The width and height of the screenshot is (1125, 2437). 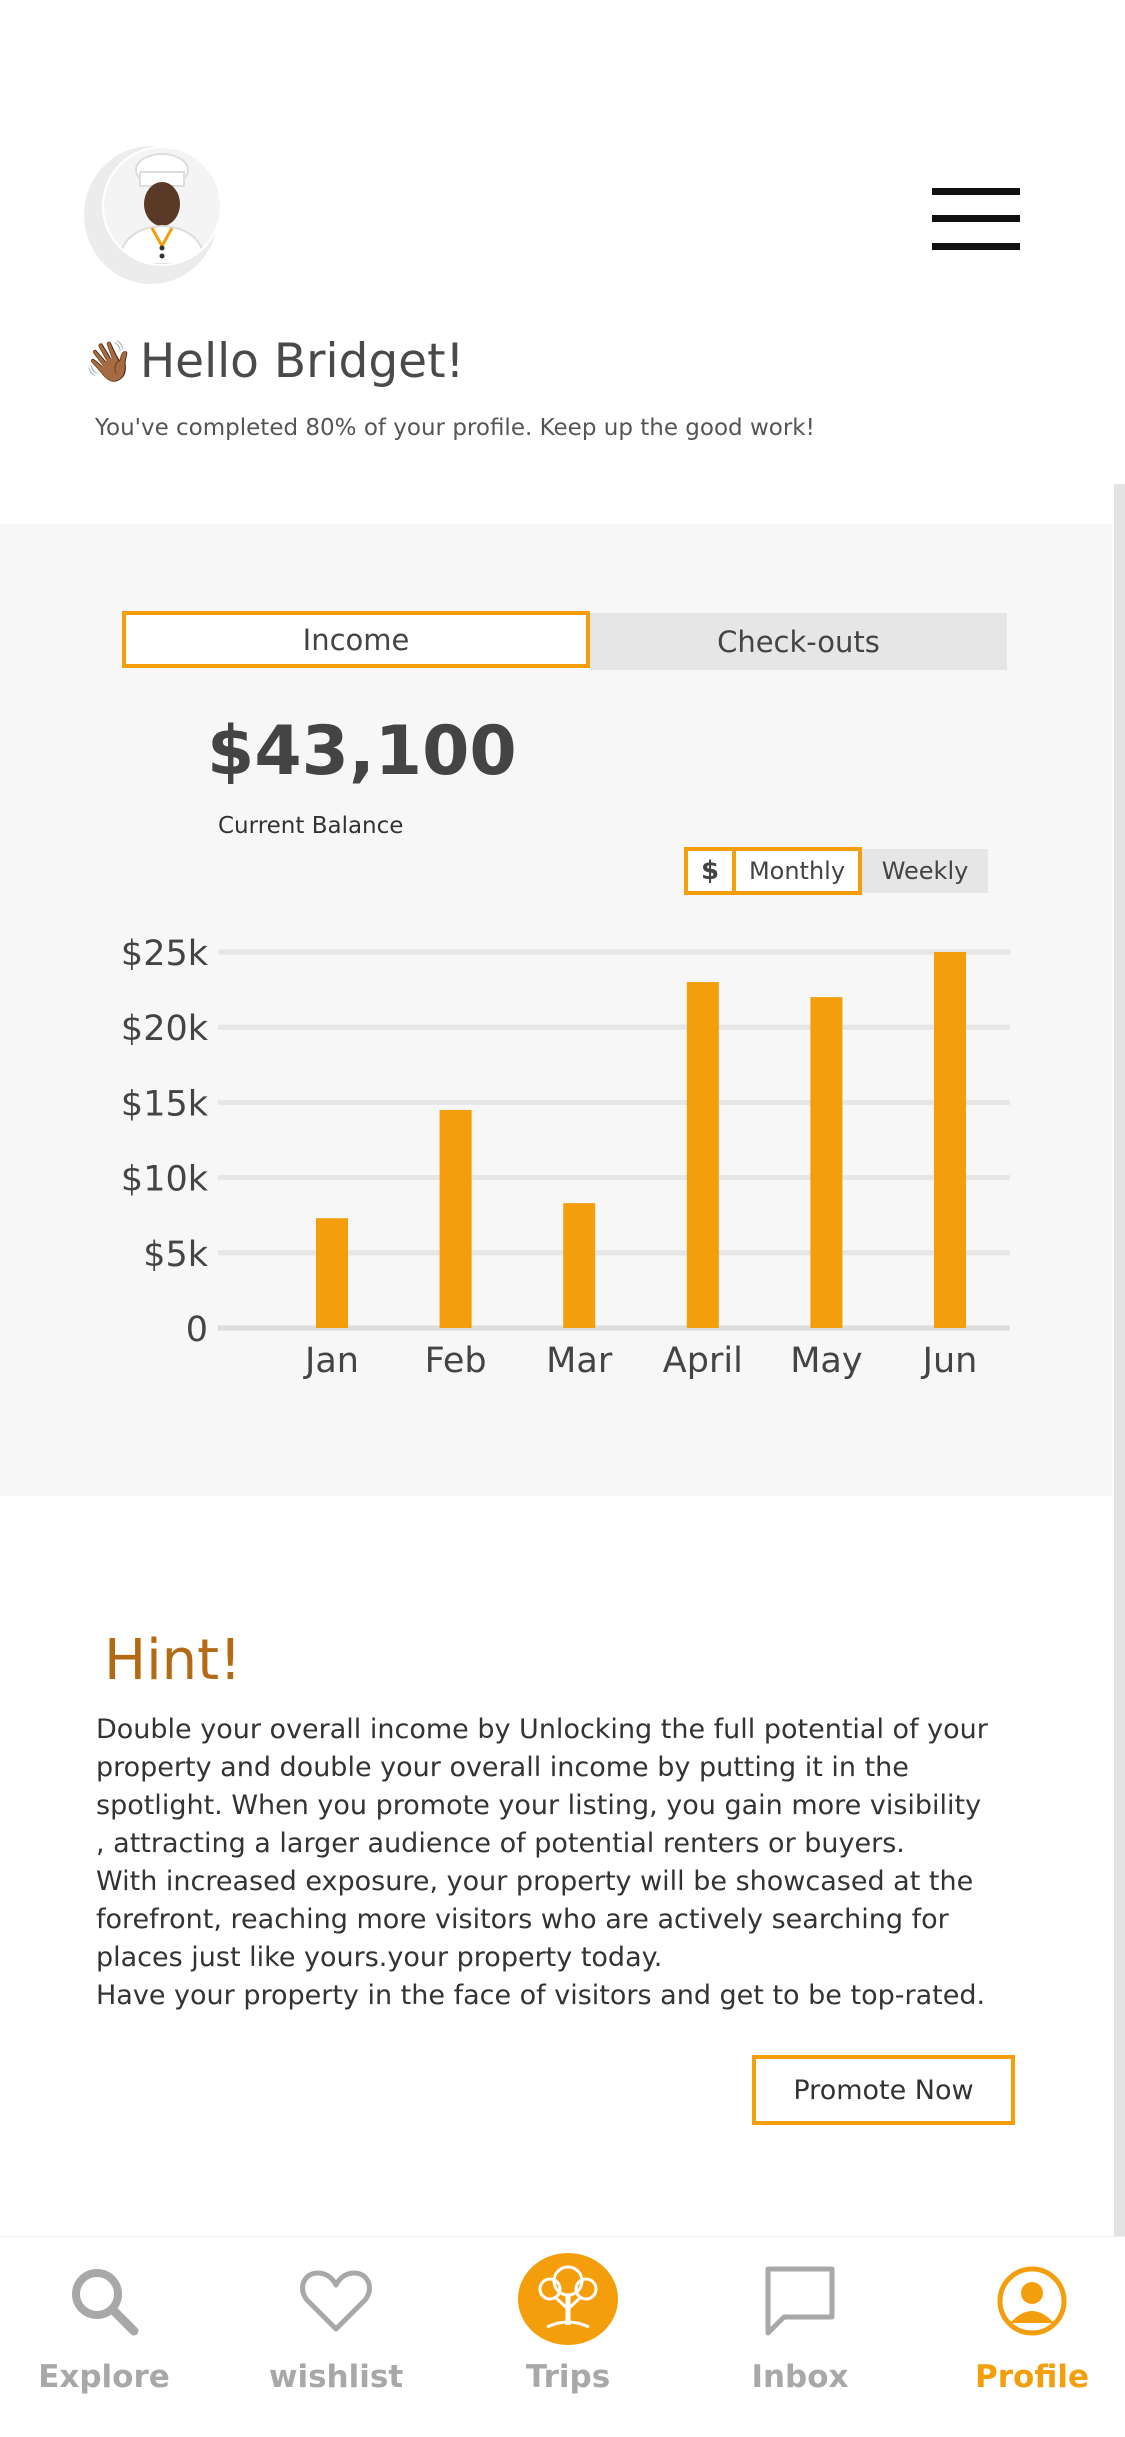 I want to click on bar-feb, so click(x=455, y=1218).